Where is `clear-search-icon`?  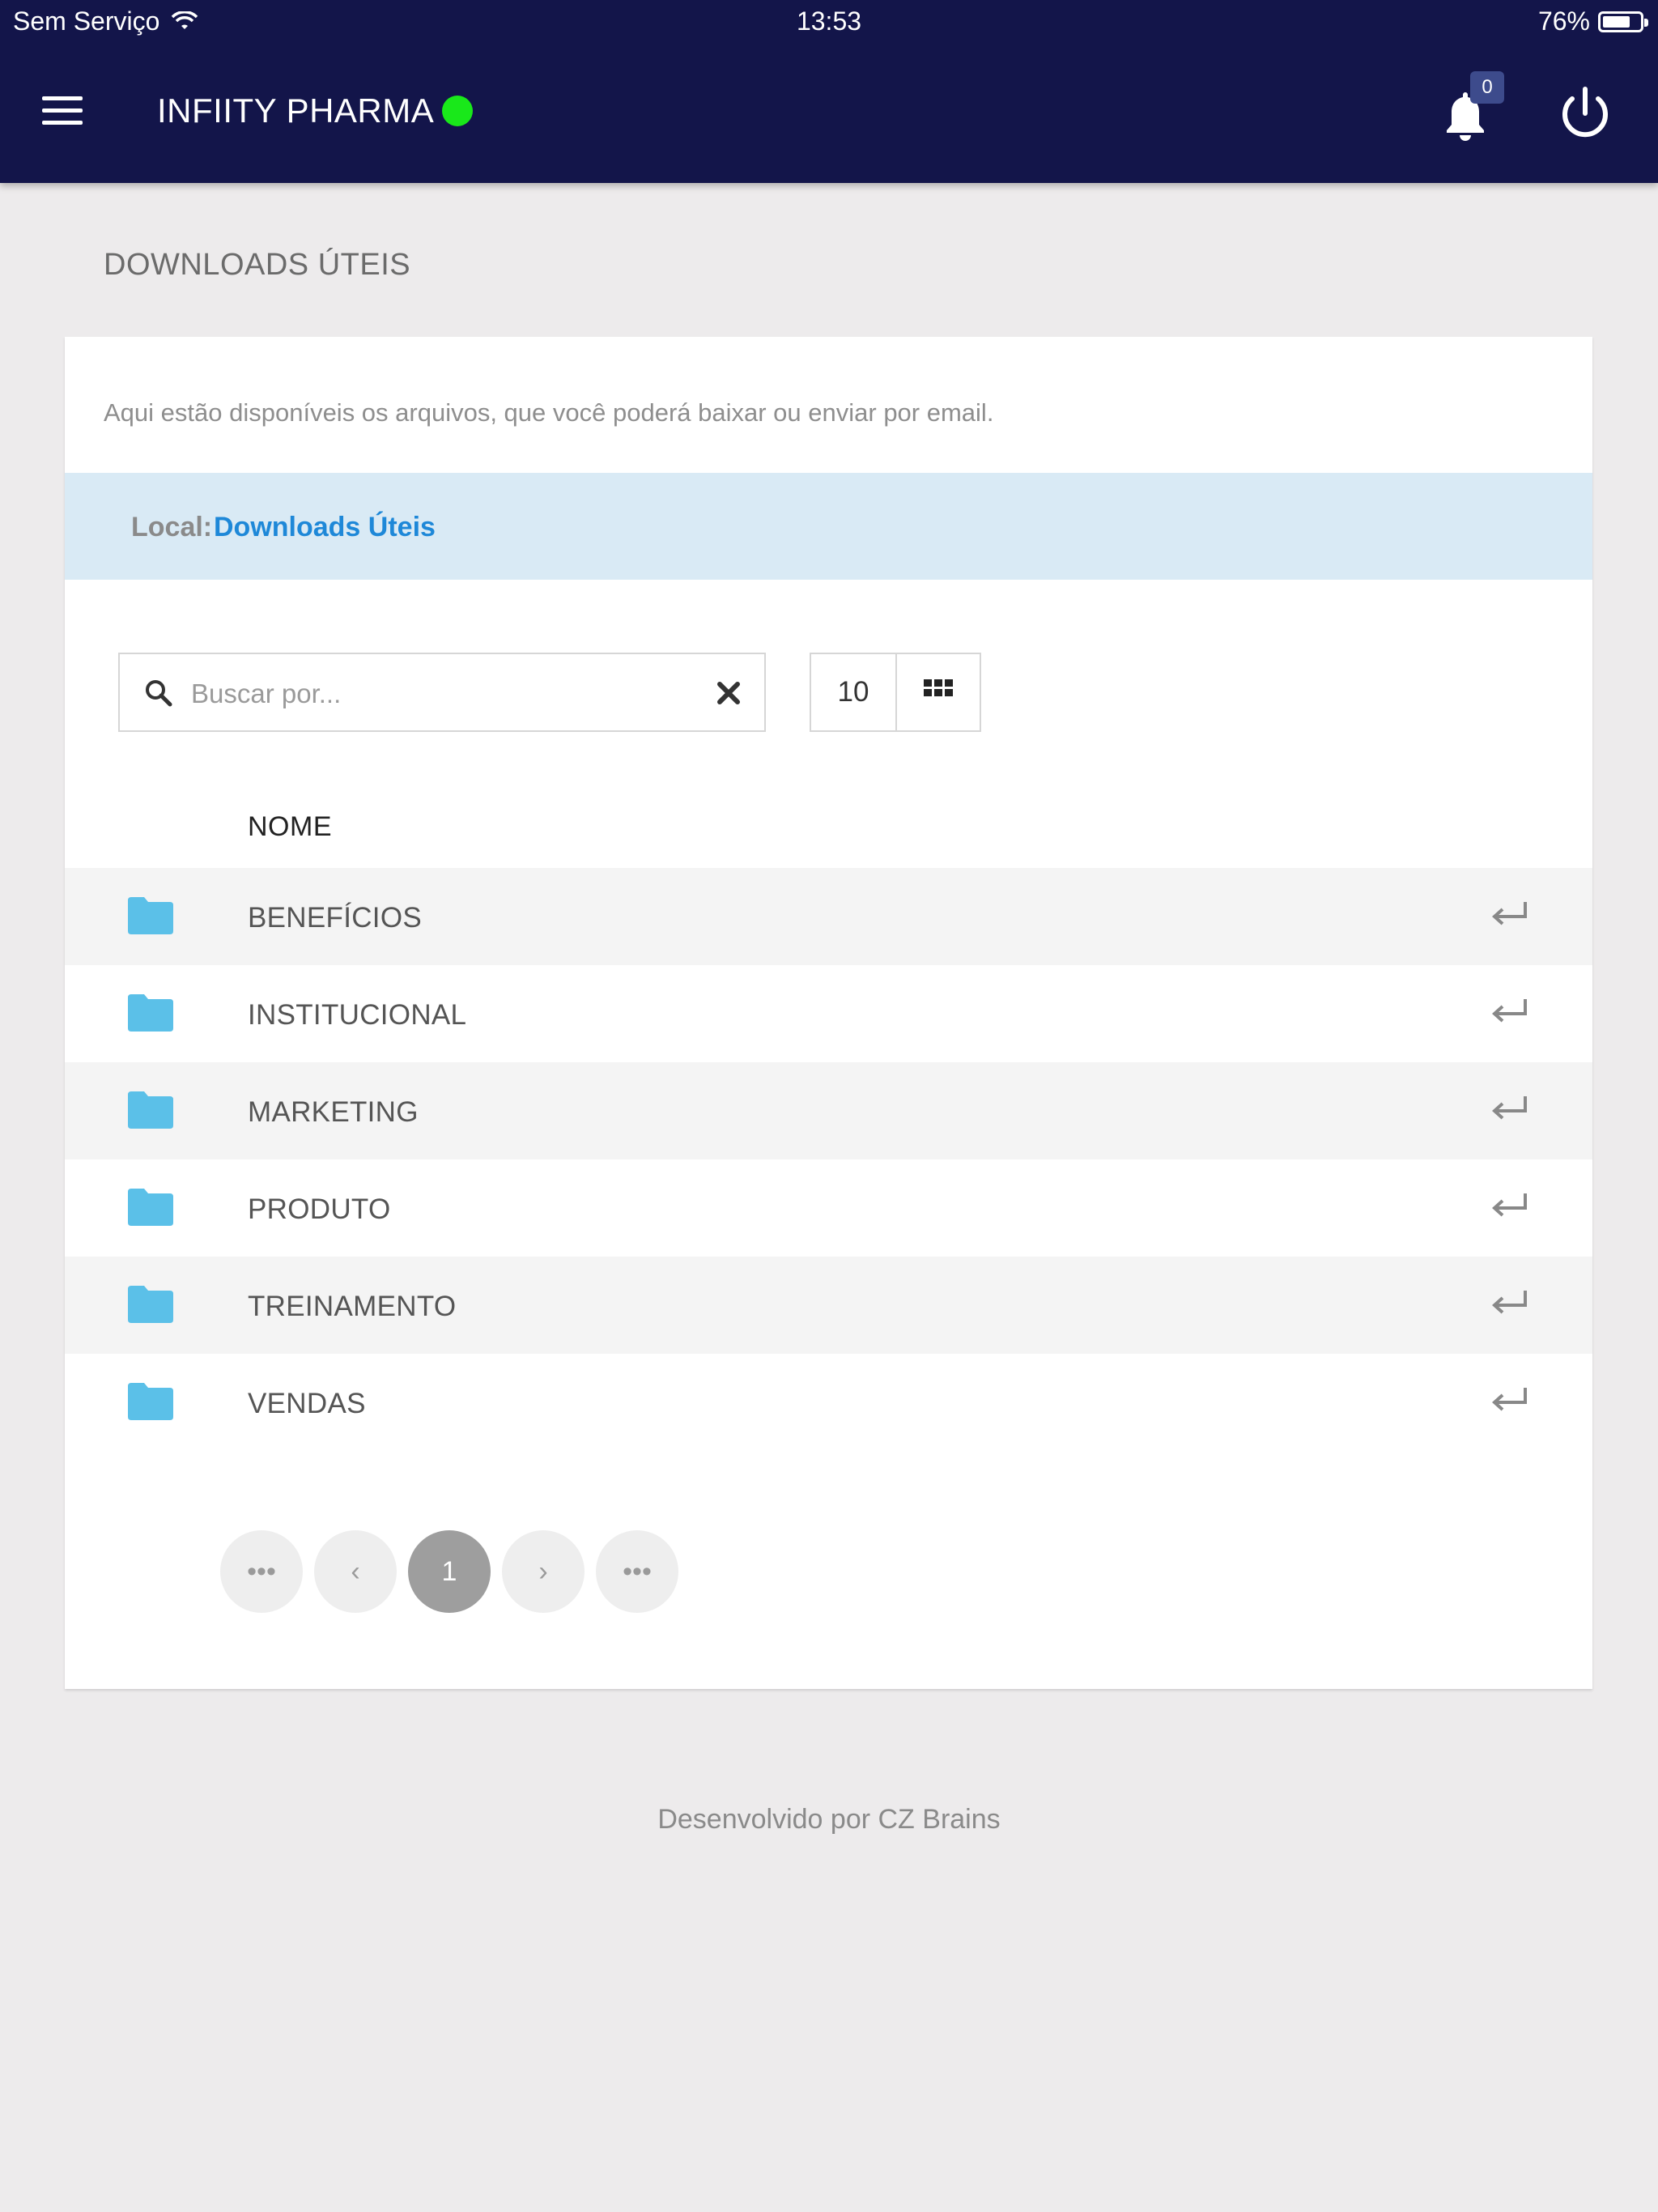
clear-search-icon is located at coordinates (728, 693).